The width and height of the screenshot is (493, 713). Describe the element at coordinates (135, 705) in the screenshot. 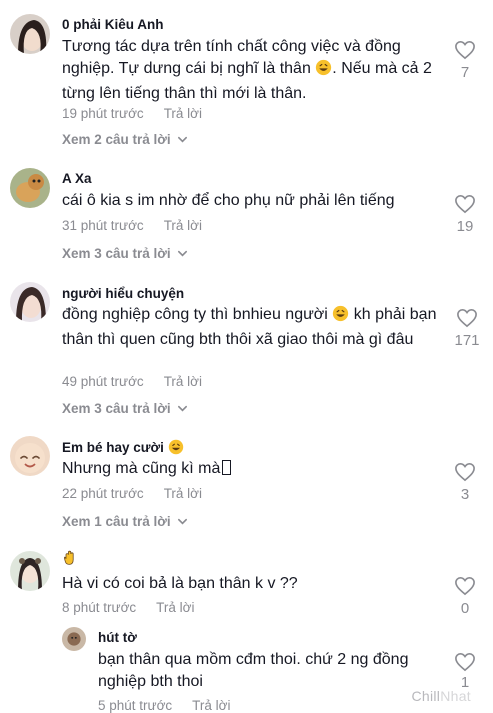

I see `timestamp: 5 phút trước` at that location.